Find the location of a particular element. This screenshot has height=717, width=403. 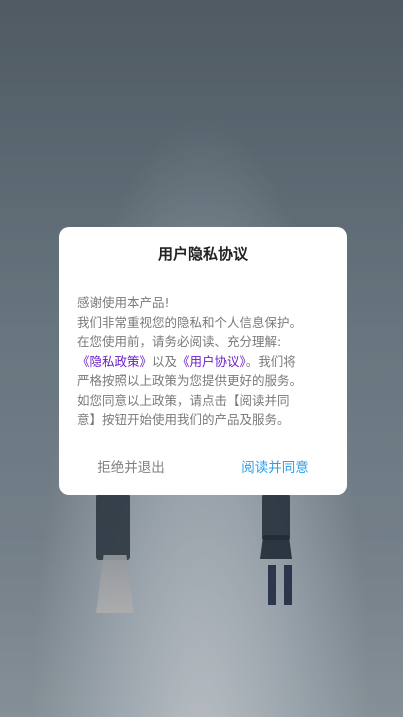

privacy-policy-link: 《隐私政策》 is located at coordinates (114, 361).